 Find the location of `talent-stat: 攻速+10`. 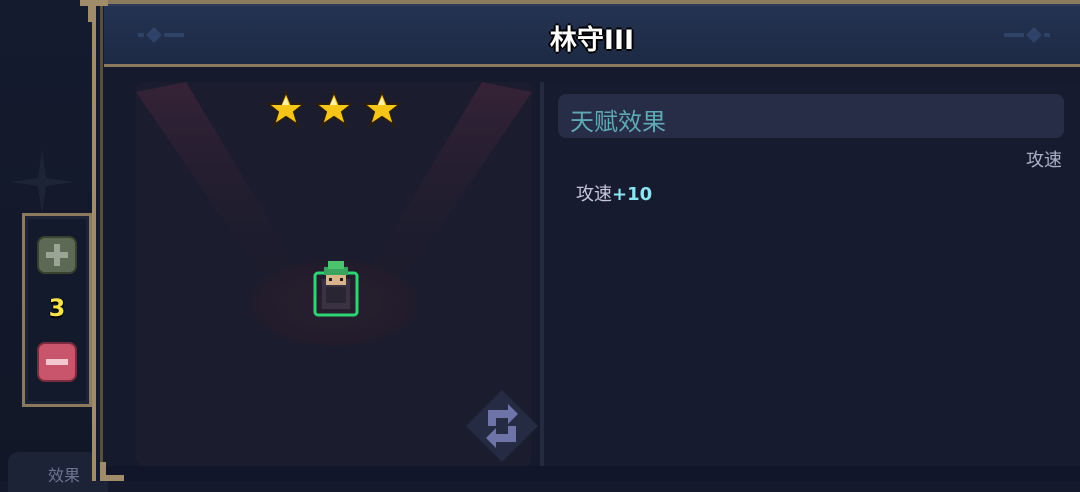

talent-stat: 攻速+10 is located at coordinates (614, 193).